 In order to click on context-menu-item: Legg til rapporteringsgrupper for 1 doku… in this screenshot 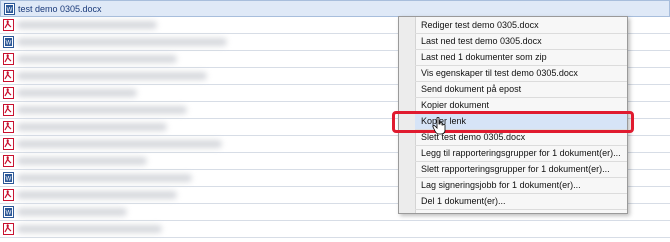, I will do `click(521, 153)`.